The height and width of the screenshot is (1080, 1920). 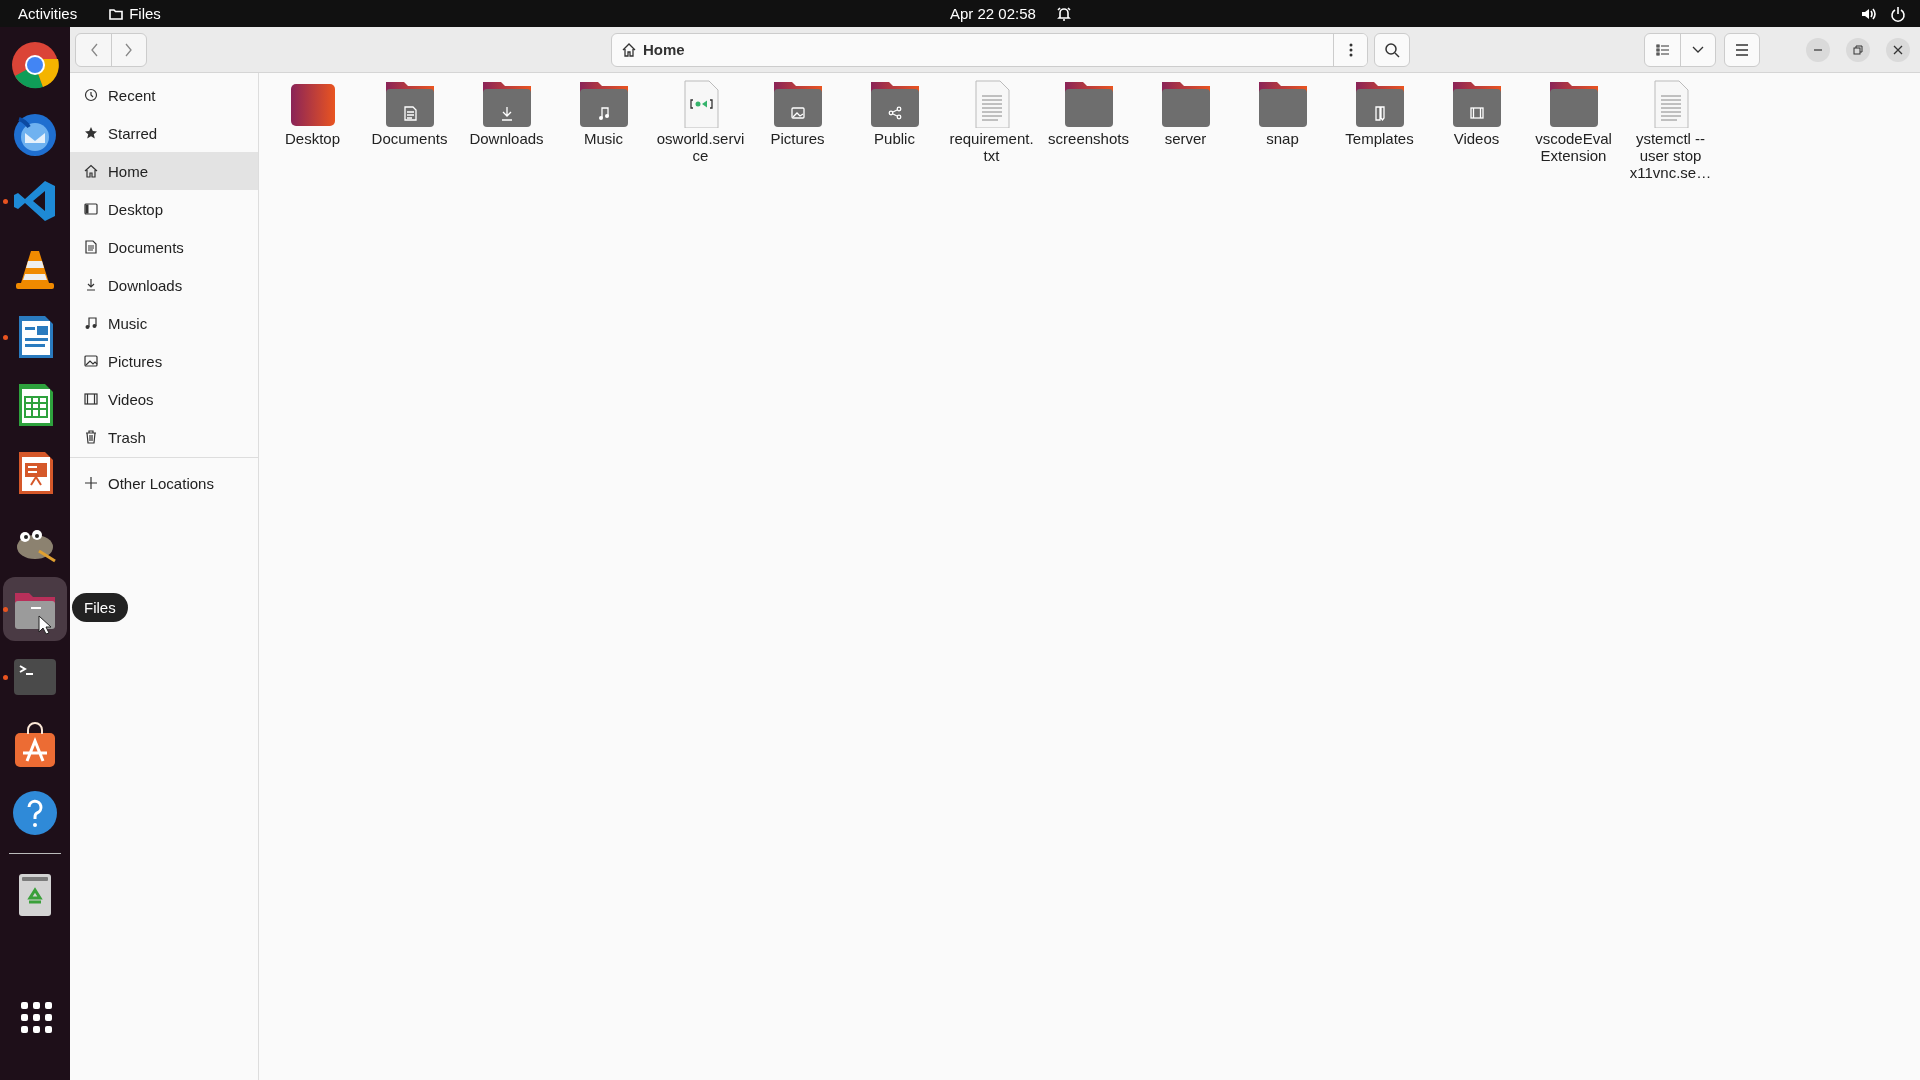 I want to click on app-menu: Files, so click(x=135, y=13).